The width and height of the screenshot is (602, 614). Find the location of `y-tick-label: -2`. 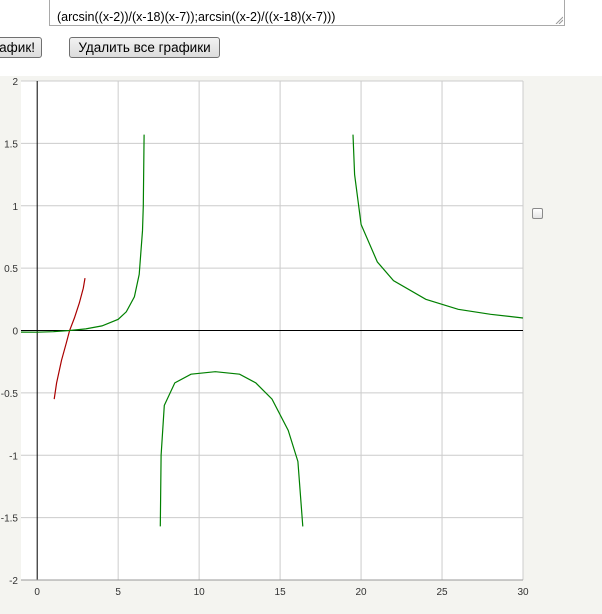

y-tick-label: -2 is located at coordinates (13, 581).